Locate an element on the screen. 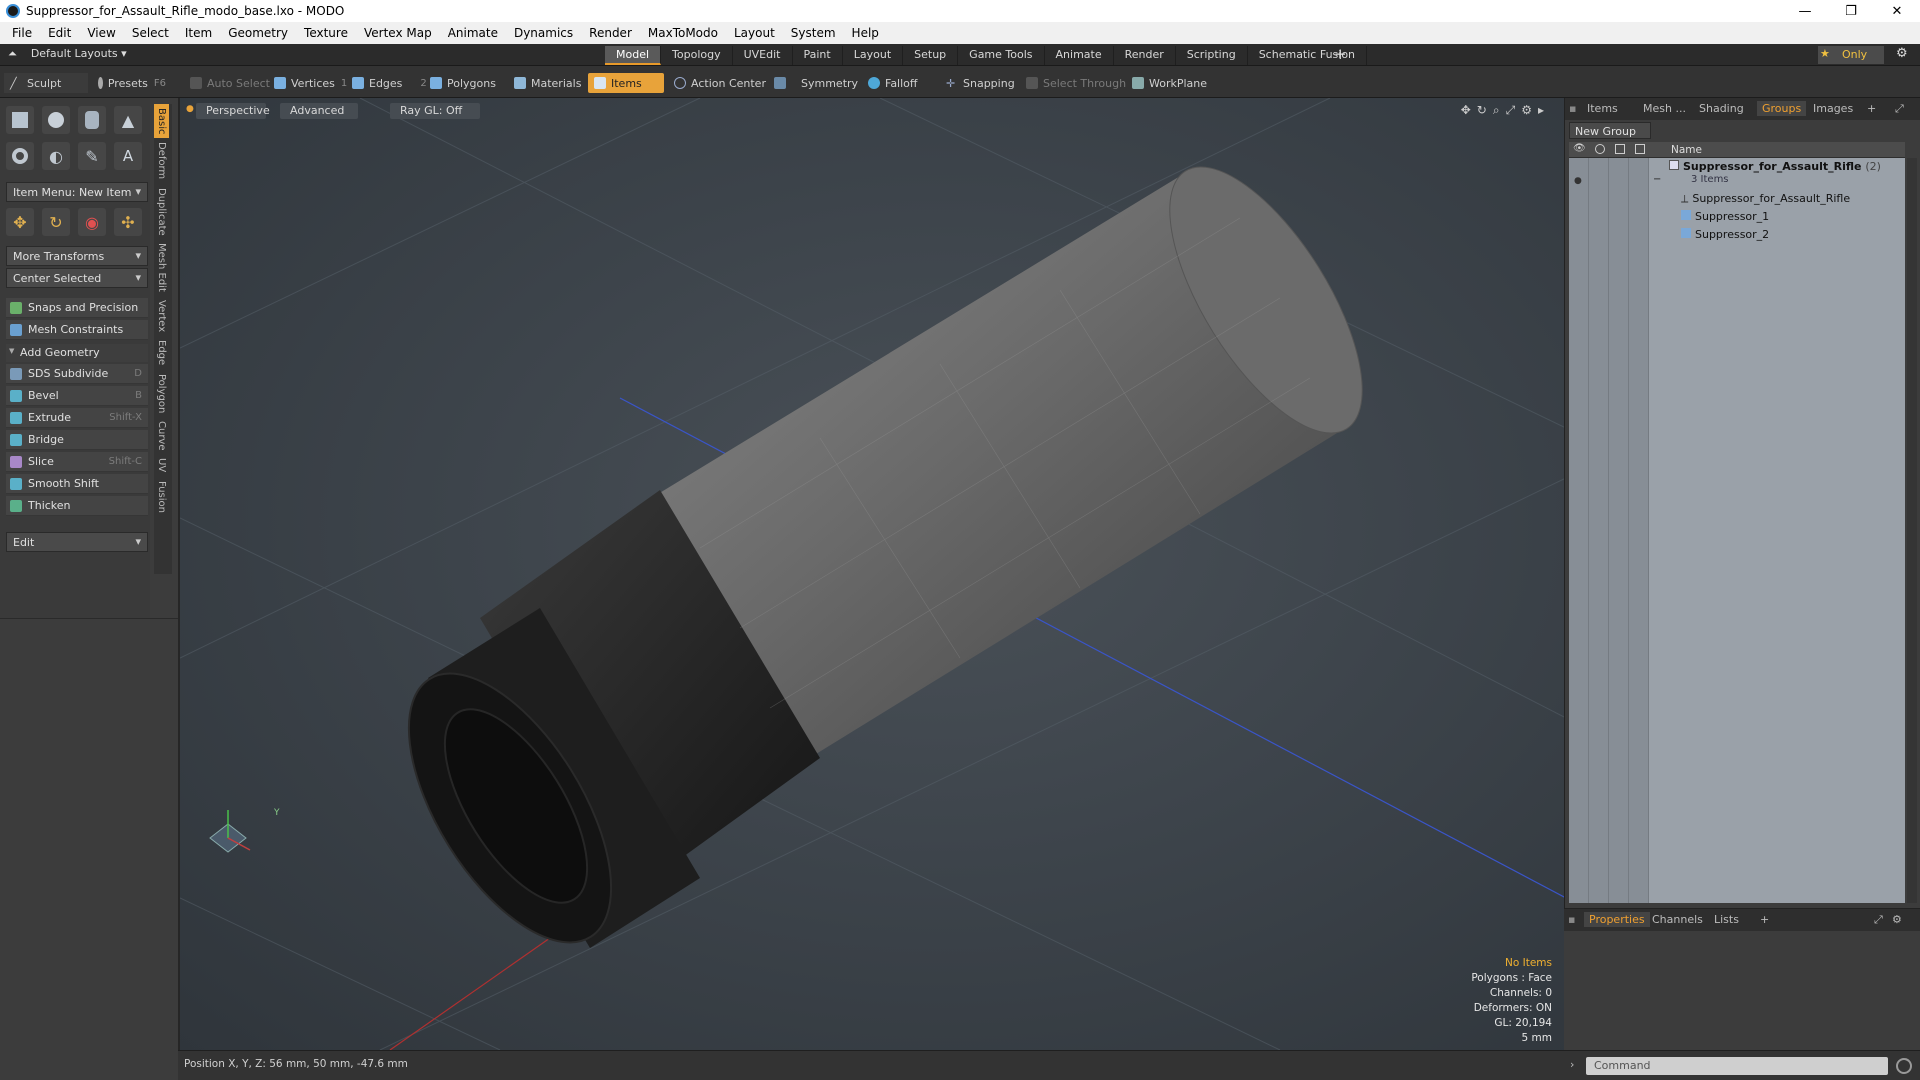  record-macro-icon is located at coordinates (1904, 1066).